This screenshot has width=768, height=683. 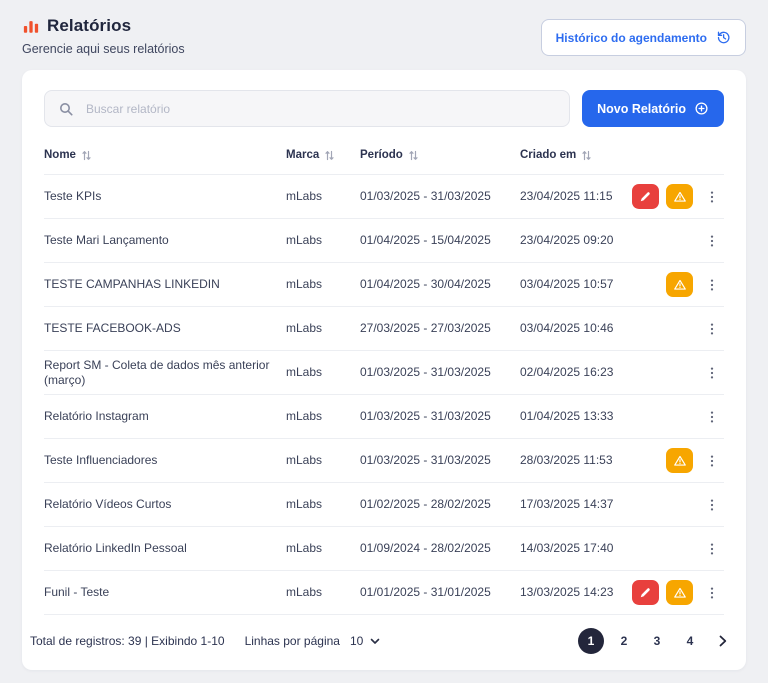 I want to click on search-box, so click(x=307, y=108).